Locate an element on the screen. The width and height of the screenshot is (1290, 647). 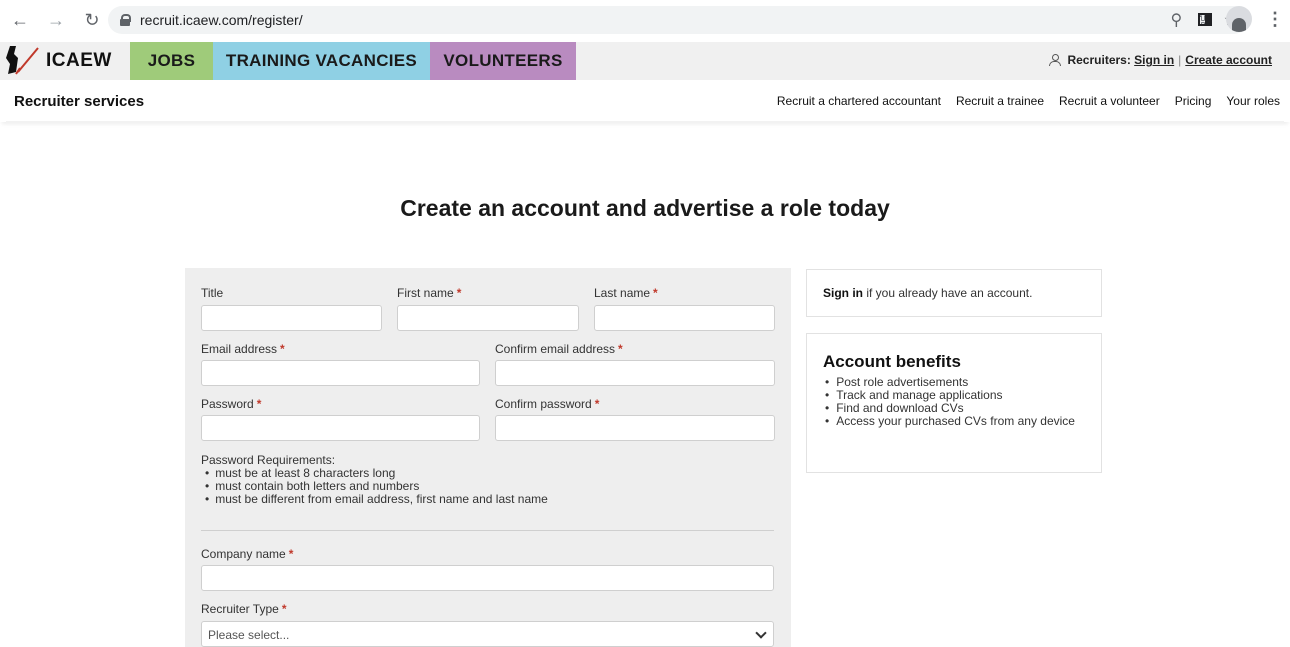
recruiters-account-links: Recruiters: Sign in | Create account is located at coordinates (1160, 60).